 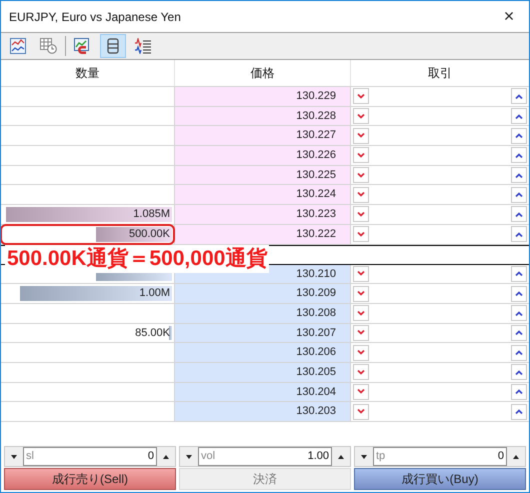 I want to click on volume-text: 500.00K, so click(x=150, y=234).